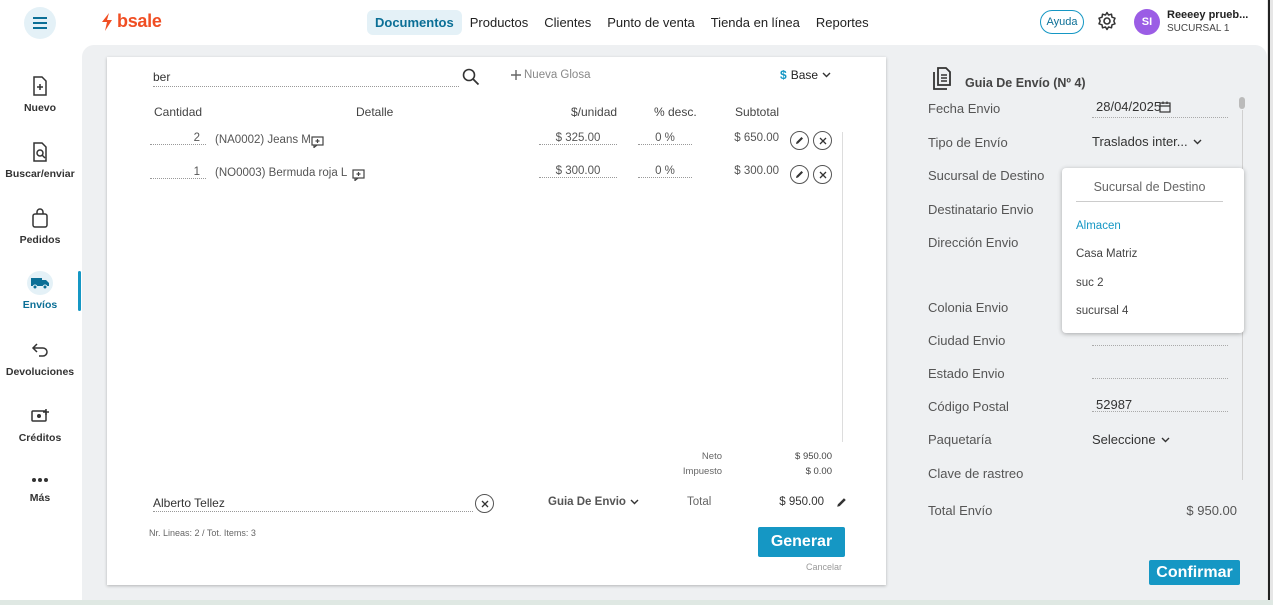 This screenshot has width=1273, height=605. Describe the element at coordinates (1131, 439) in the screenshot. I see `paqueteria-select: Seleccione` at that location.